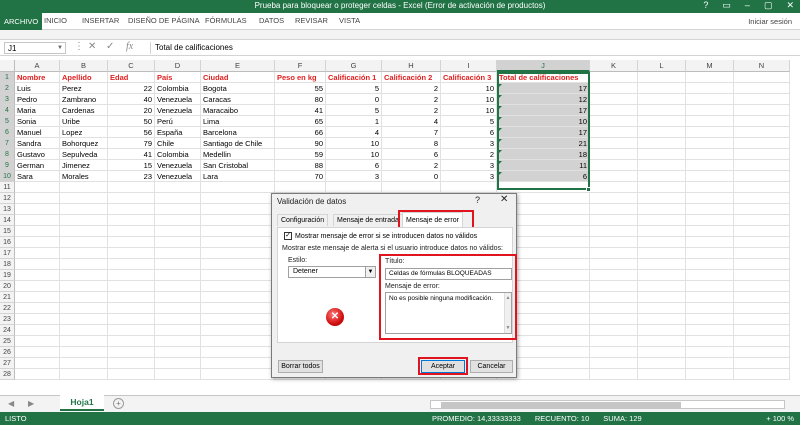 This screenshot has height=425, width=800. I want to click on data-cell: 66, so click(300, 132).